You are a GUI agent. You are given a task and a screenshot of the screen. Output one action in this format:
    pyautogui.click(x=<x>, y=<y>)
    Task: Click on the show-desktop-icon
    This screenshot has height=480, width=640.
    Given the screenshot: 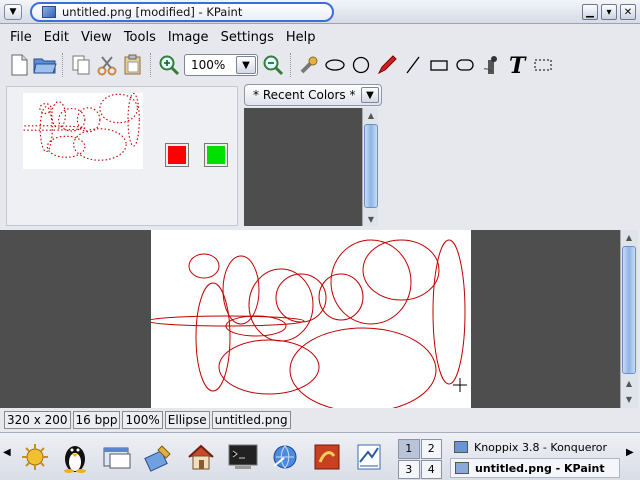 What is the action you would take?
    pyautogui.click(x=117, y=457)
    